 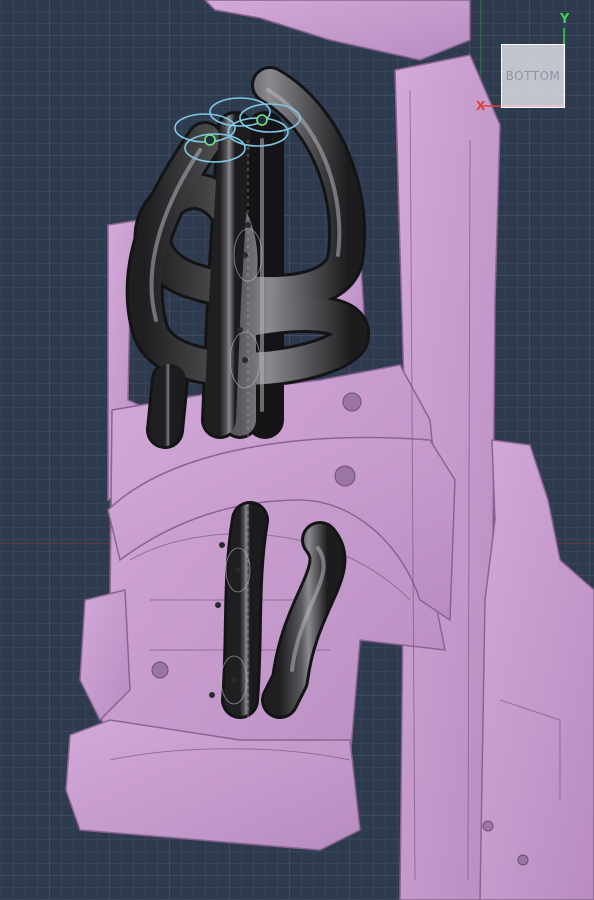 I want to click on cube-face-bottom: BOTTOM, so click(x=533, y=76).